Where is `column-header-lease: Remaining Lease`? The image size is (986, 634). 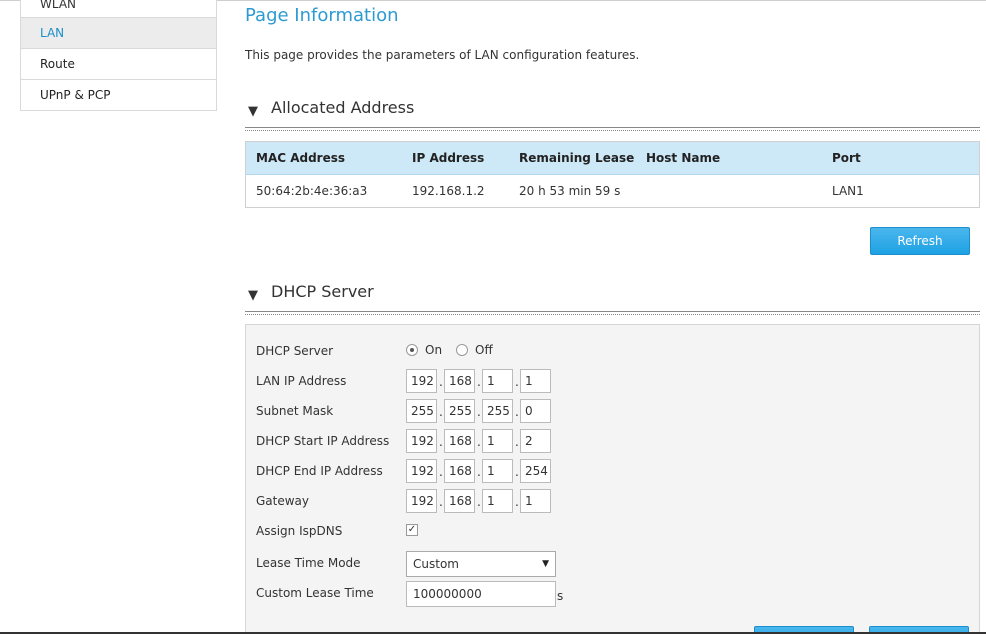 column-header-lease: Remaining Lease is located at coordinates (577, 158).